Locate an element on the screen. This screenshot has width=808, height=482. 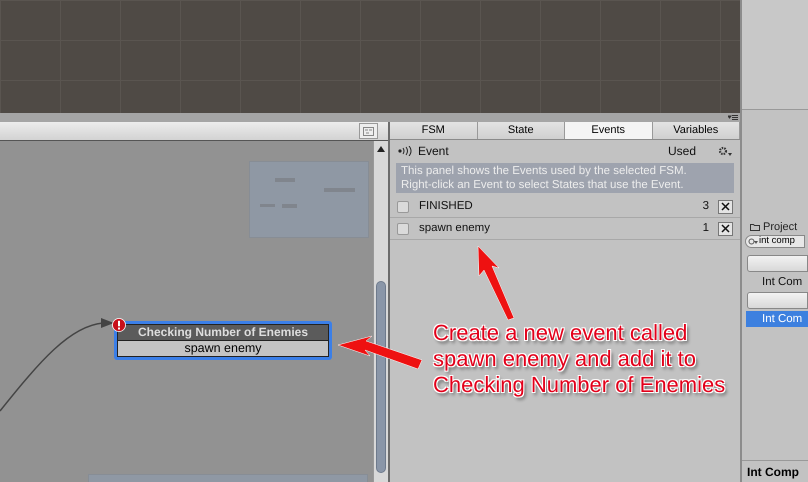
event-name: spawn enemy is located at coordinates (454, 229).